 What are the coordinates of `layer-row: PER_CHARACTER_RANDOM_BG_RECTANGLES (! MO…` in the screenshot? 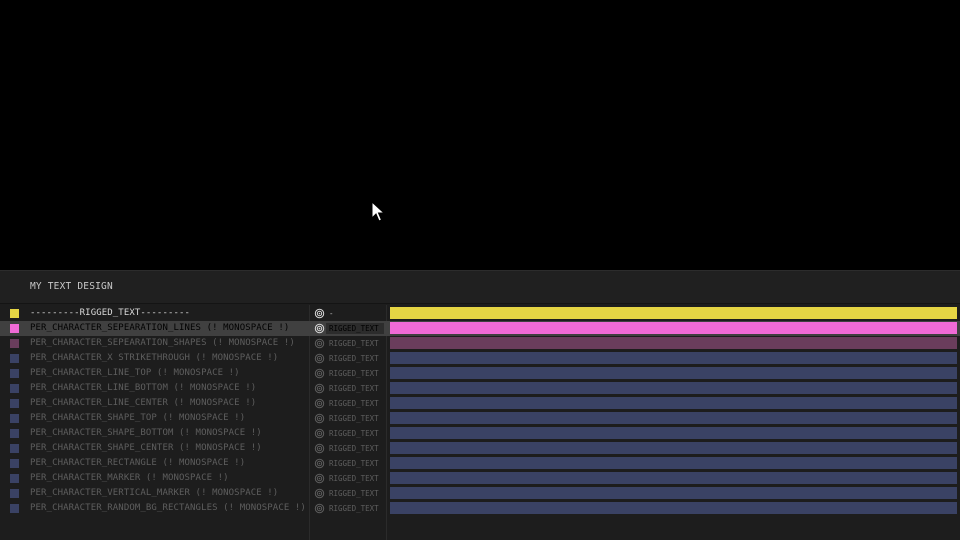 It's located at (480, 508).